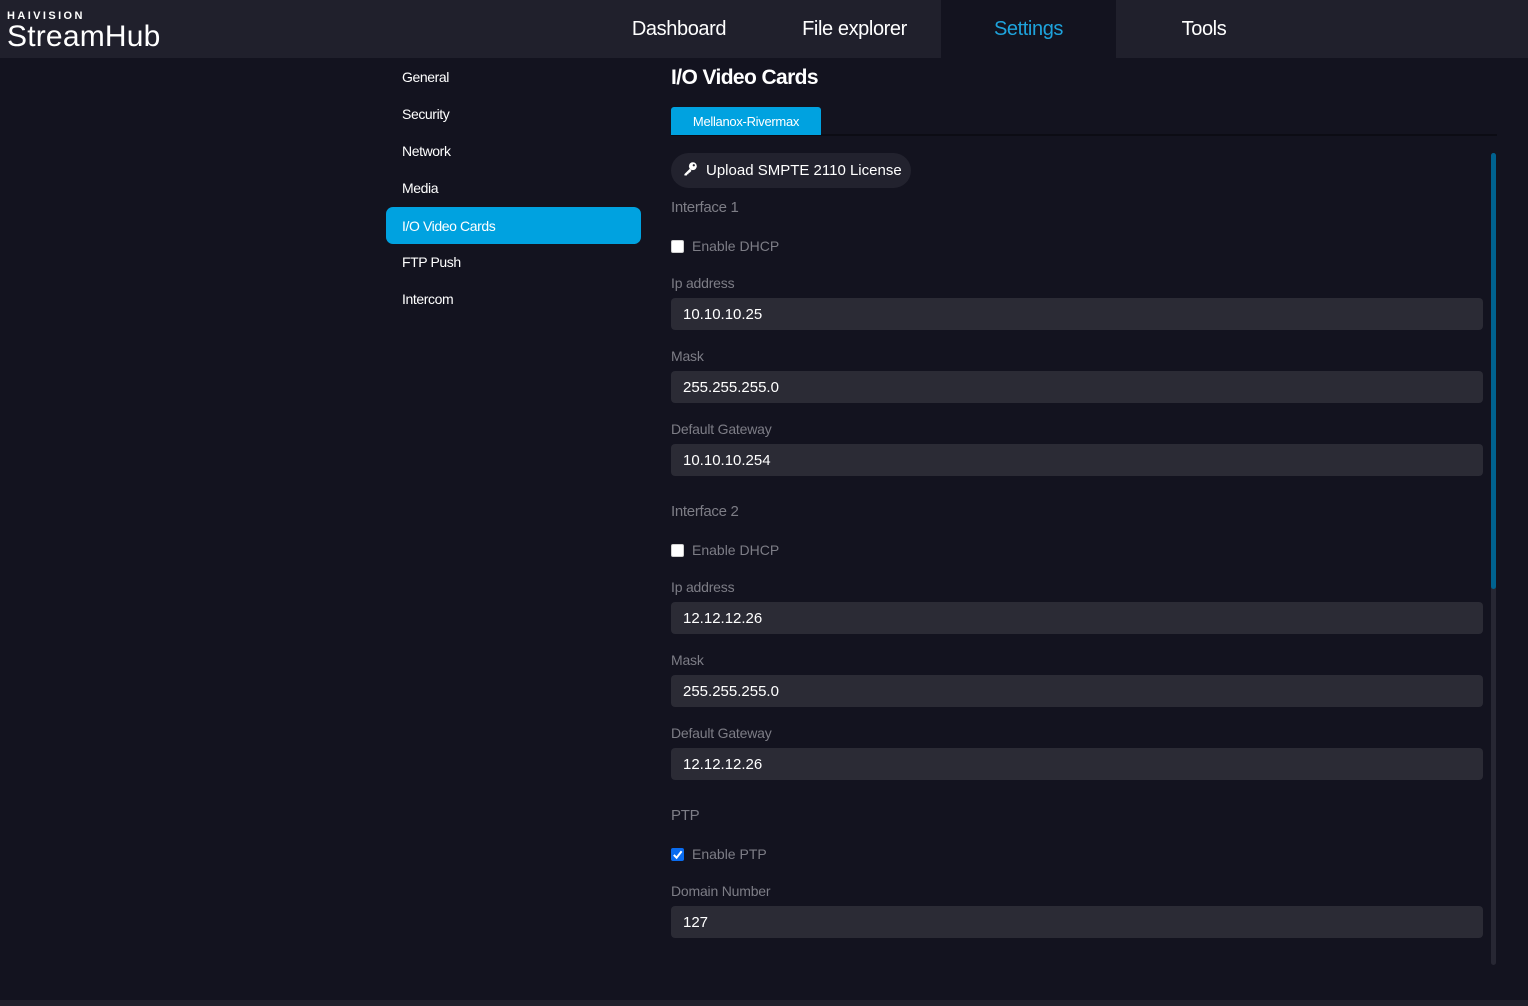 The image size is (1528, 1006). Describe the element at coordinates (705, 207) in the screenshot. I see `interface-1-heading: Interface 1` at that location.